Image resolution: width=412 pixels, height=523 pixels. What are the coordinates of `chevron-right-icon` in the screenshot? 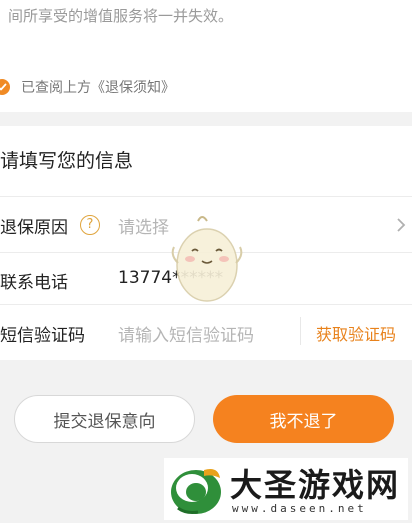 It's located at (401, 227).